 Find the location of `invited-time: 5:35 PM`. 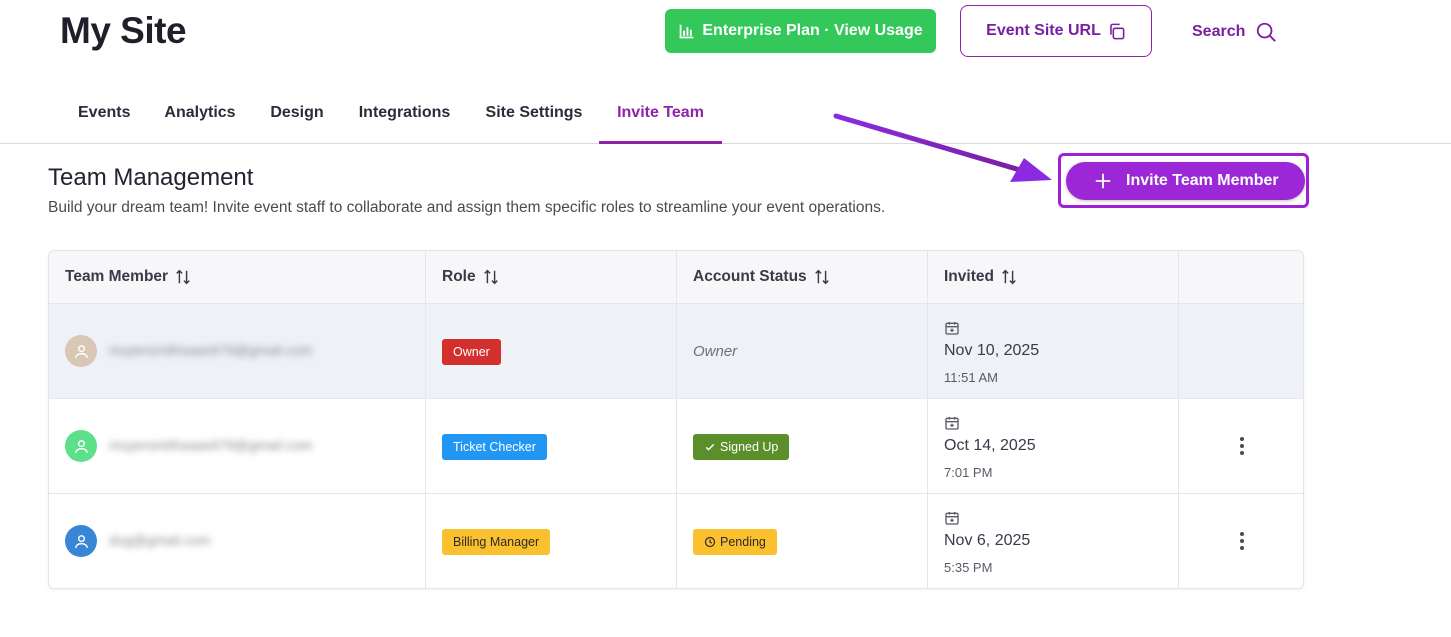

invited-time: 5:35 PM is located at coordinates (968, 567).